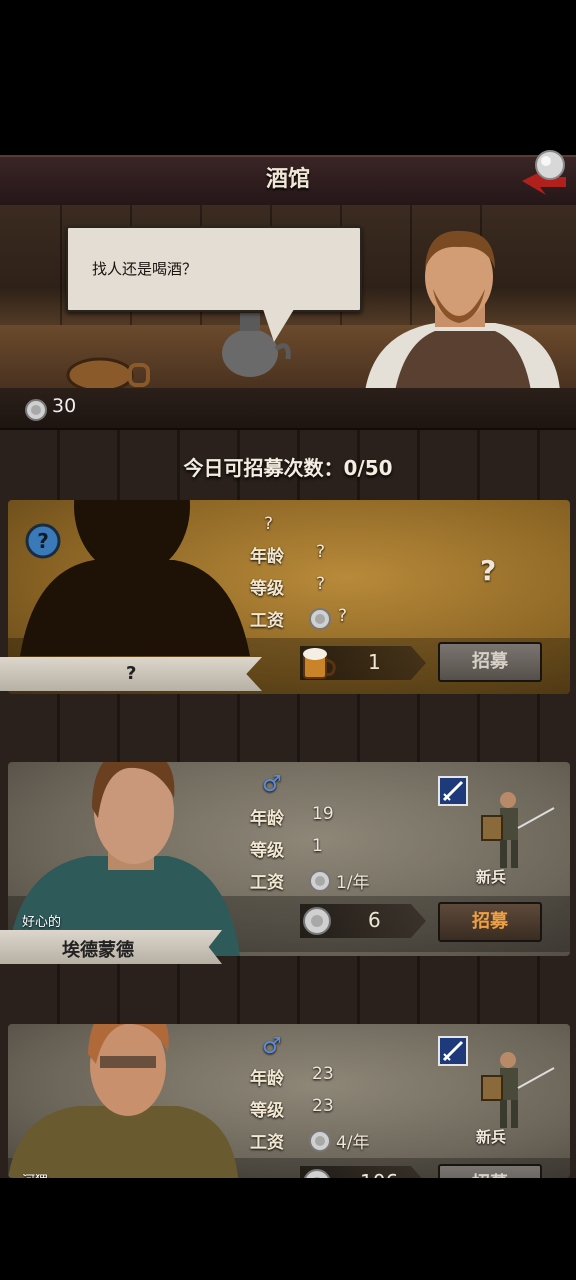 The width and height of the screenshot is (576, 1280). I want to click on price-value: 1, so click(374, 662).